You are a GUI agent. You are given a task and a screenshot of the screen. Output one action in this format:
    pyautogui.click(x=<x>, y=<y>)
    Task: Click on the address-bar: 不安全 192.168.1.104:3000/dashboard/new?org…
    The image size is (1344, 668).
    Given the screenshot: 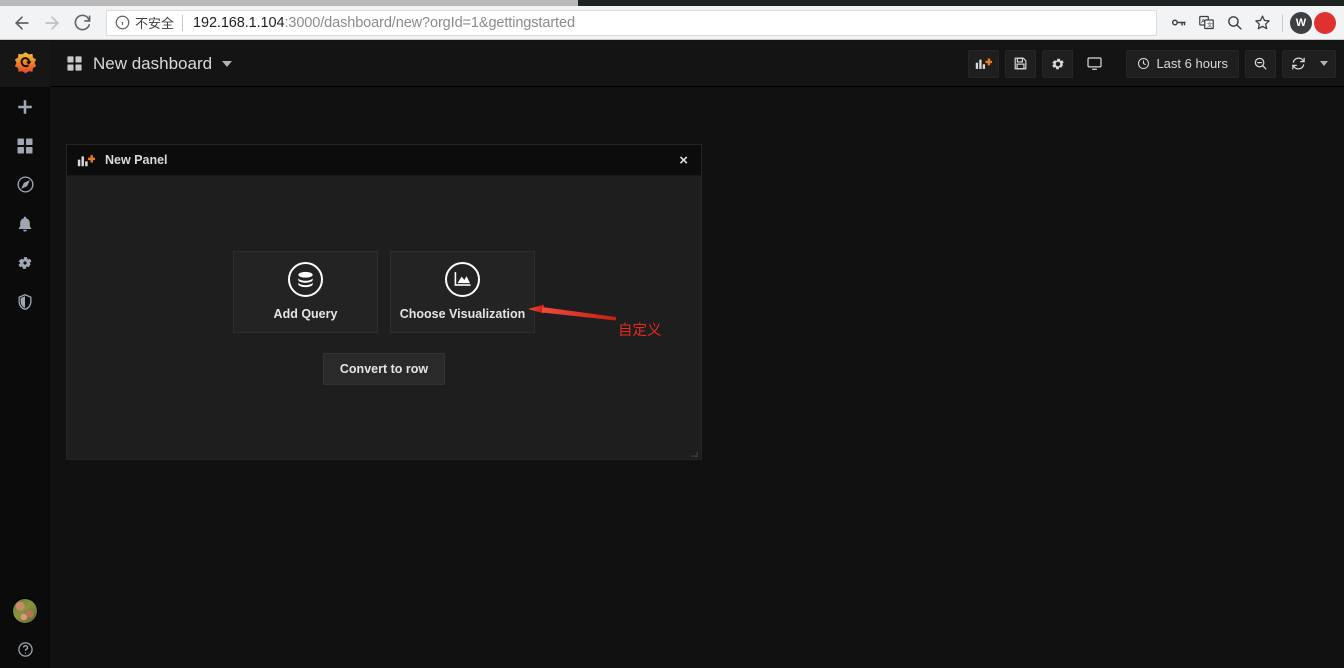 What is the action you would take?
    pyautogui.click(x=631, y=22)
    